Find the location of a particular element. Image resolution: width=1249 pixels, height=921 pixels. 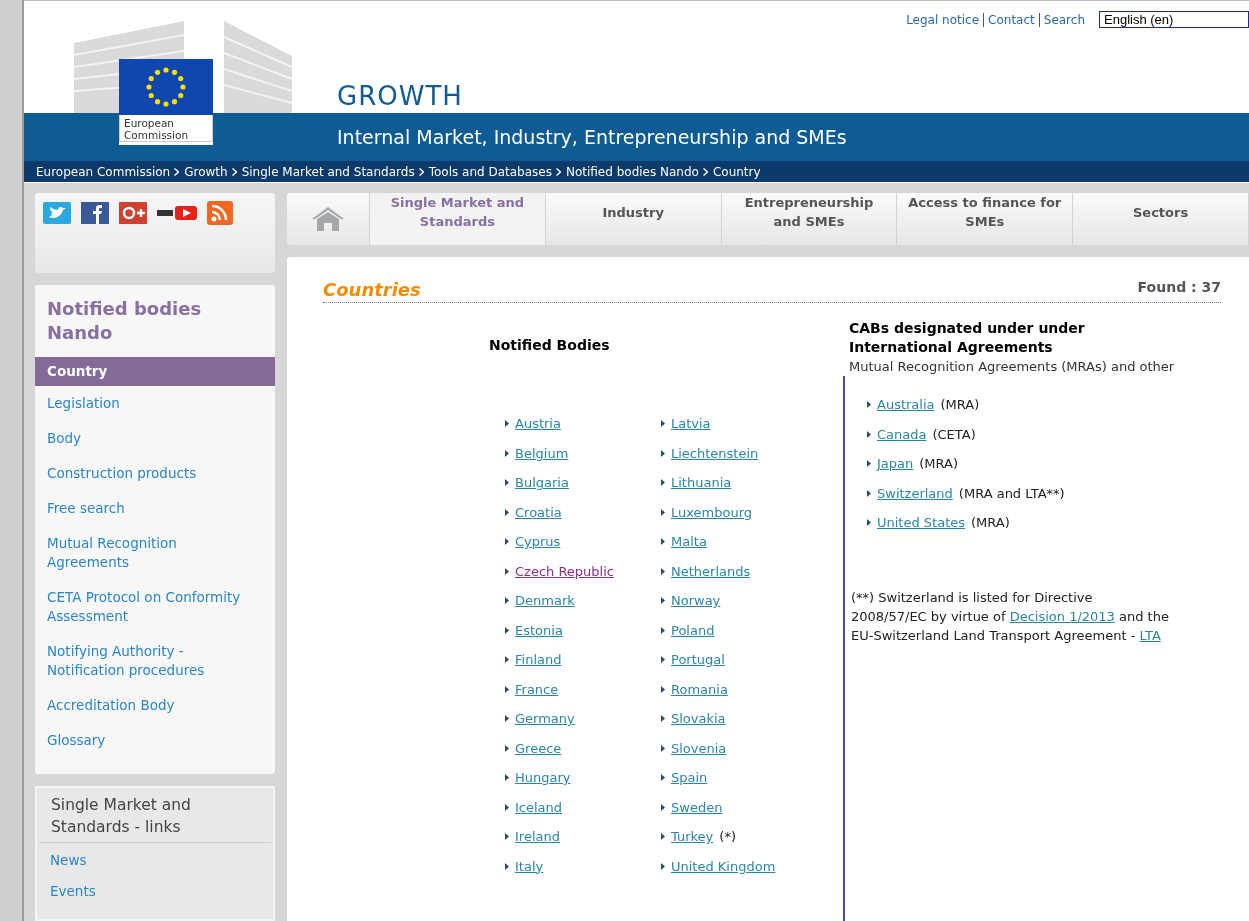

country-link: Liechtenstein is located at coordinates (715, 453).